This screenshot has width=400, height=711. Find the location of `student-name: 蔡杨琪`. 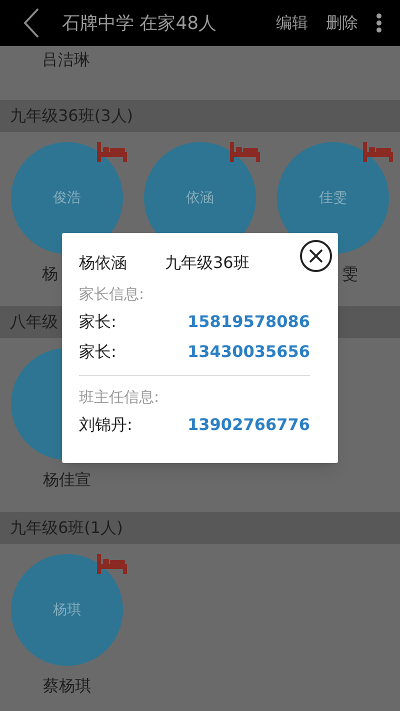

student-name: 蔡杨琪 is located at coordinates (67, 685).